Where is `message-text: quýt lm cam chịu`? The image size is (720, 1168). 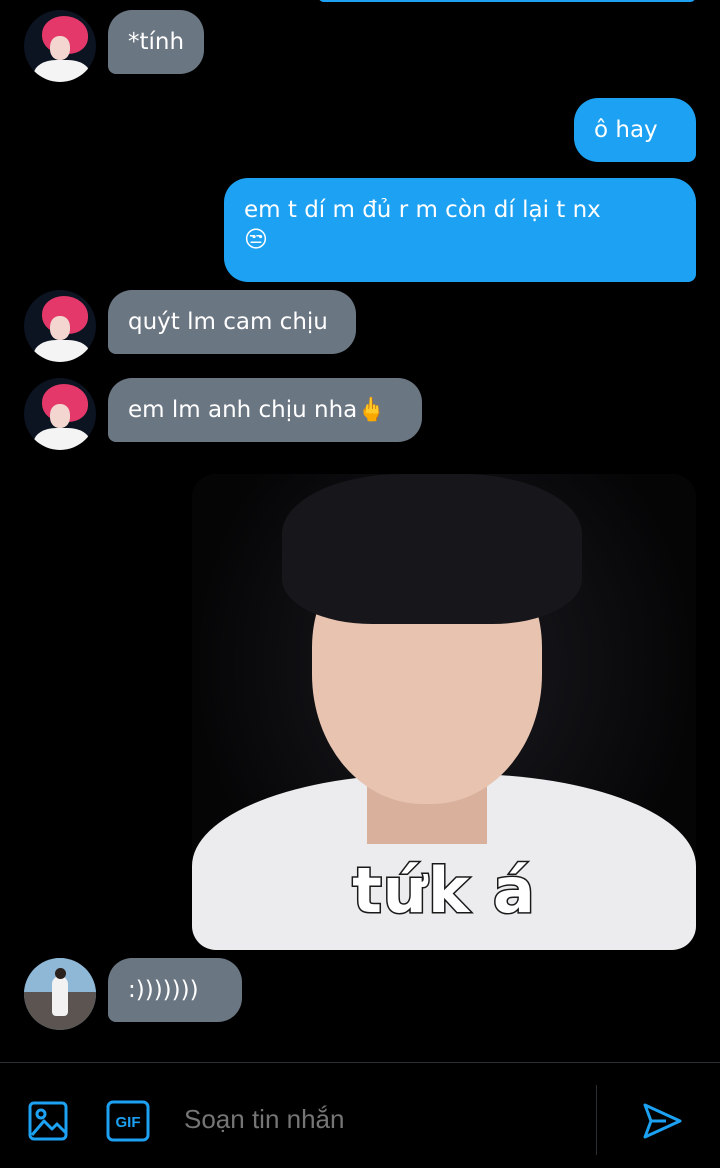
message-text: quýt lm cam chịu is located at coordinates (228, 322).